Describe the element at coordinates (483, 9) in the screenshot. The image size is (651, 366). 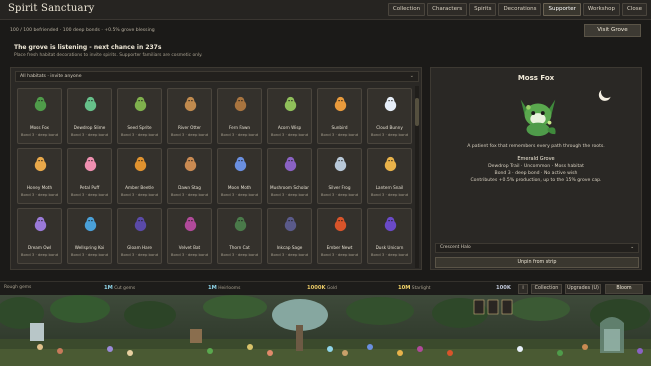
I see `tab-spirits: Spirits` at that location.